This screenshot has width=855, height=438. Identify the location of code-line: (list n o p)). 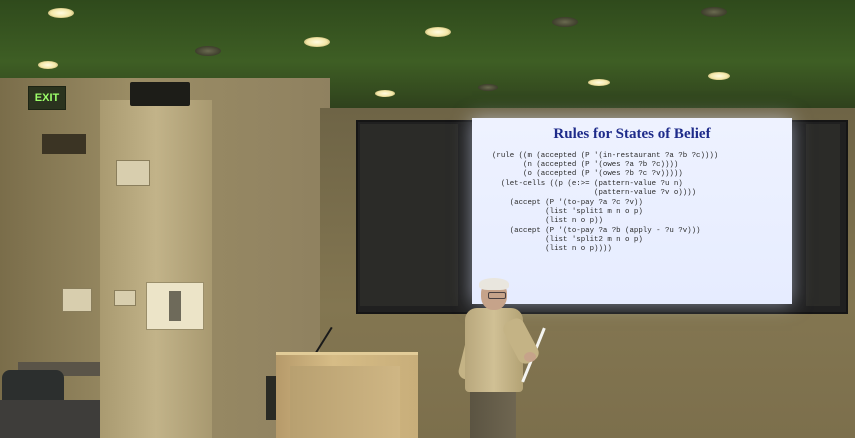
(547, 221).